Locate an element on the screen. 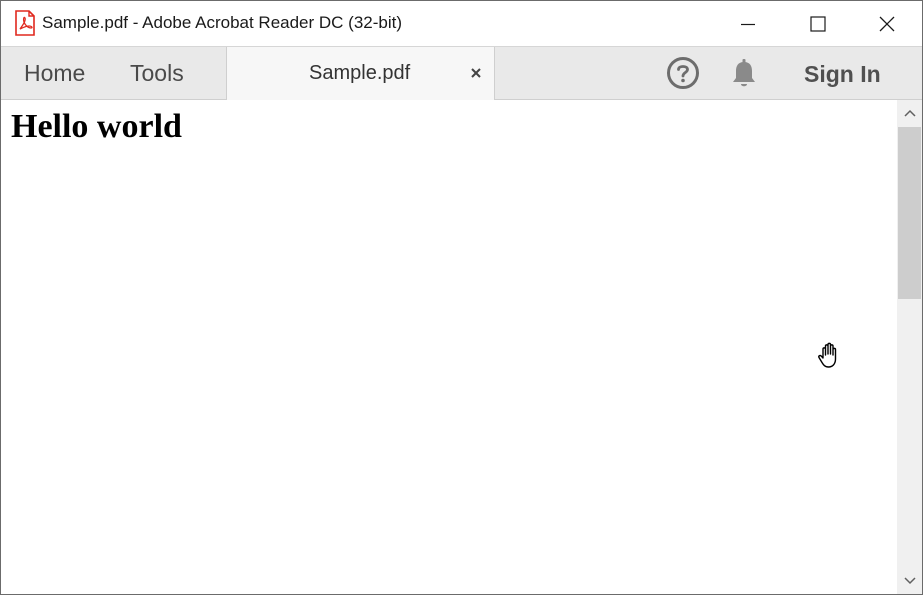  tab-tools: Tools is located at coordinates (157, 73).